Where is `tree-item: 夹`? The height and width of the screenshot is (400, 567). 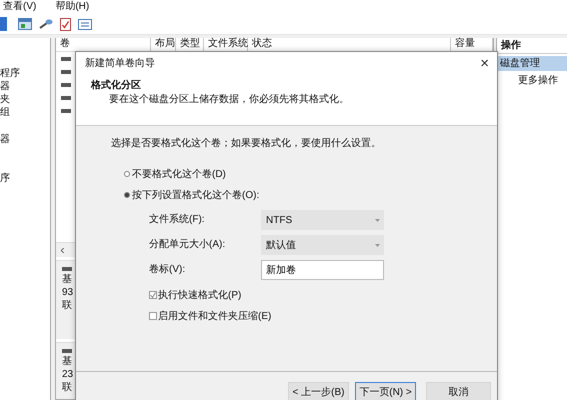 tree-item: 夹 is located at coordinates (25, 99).